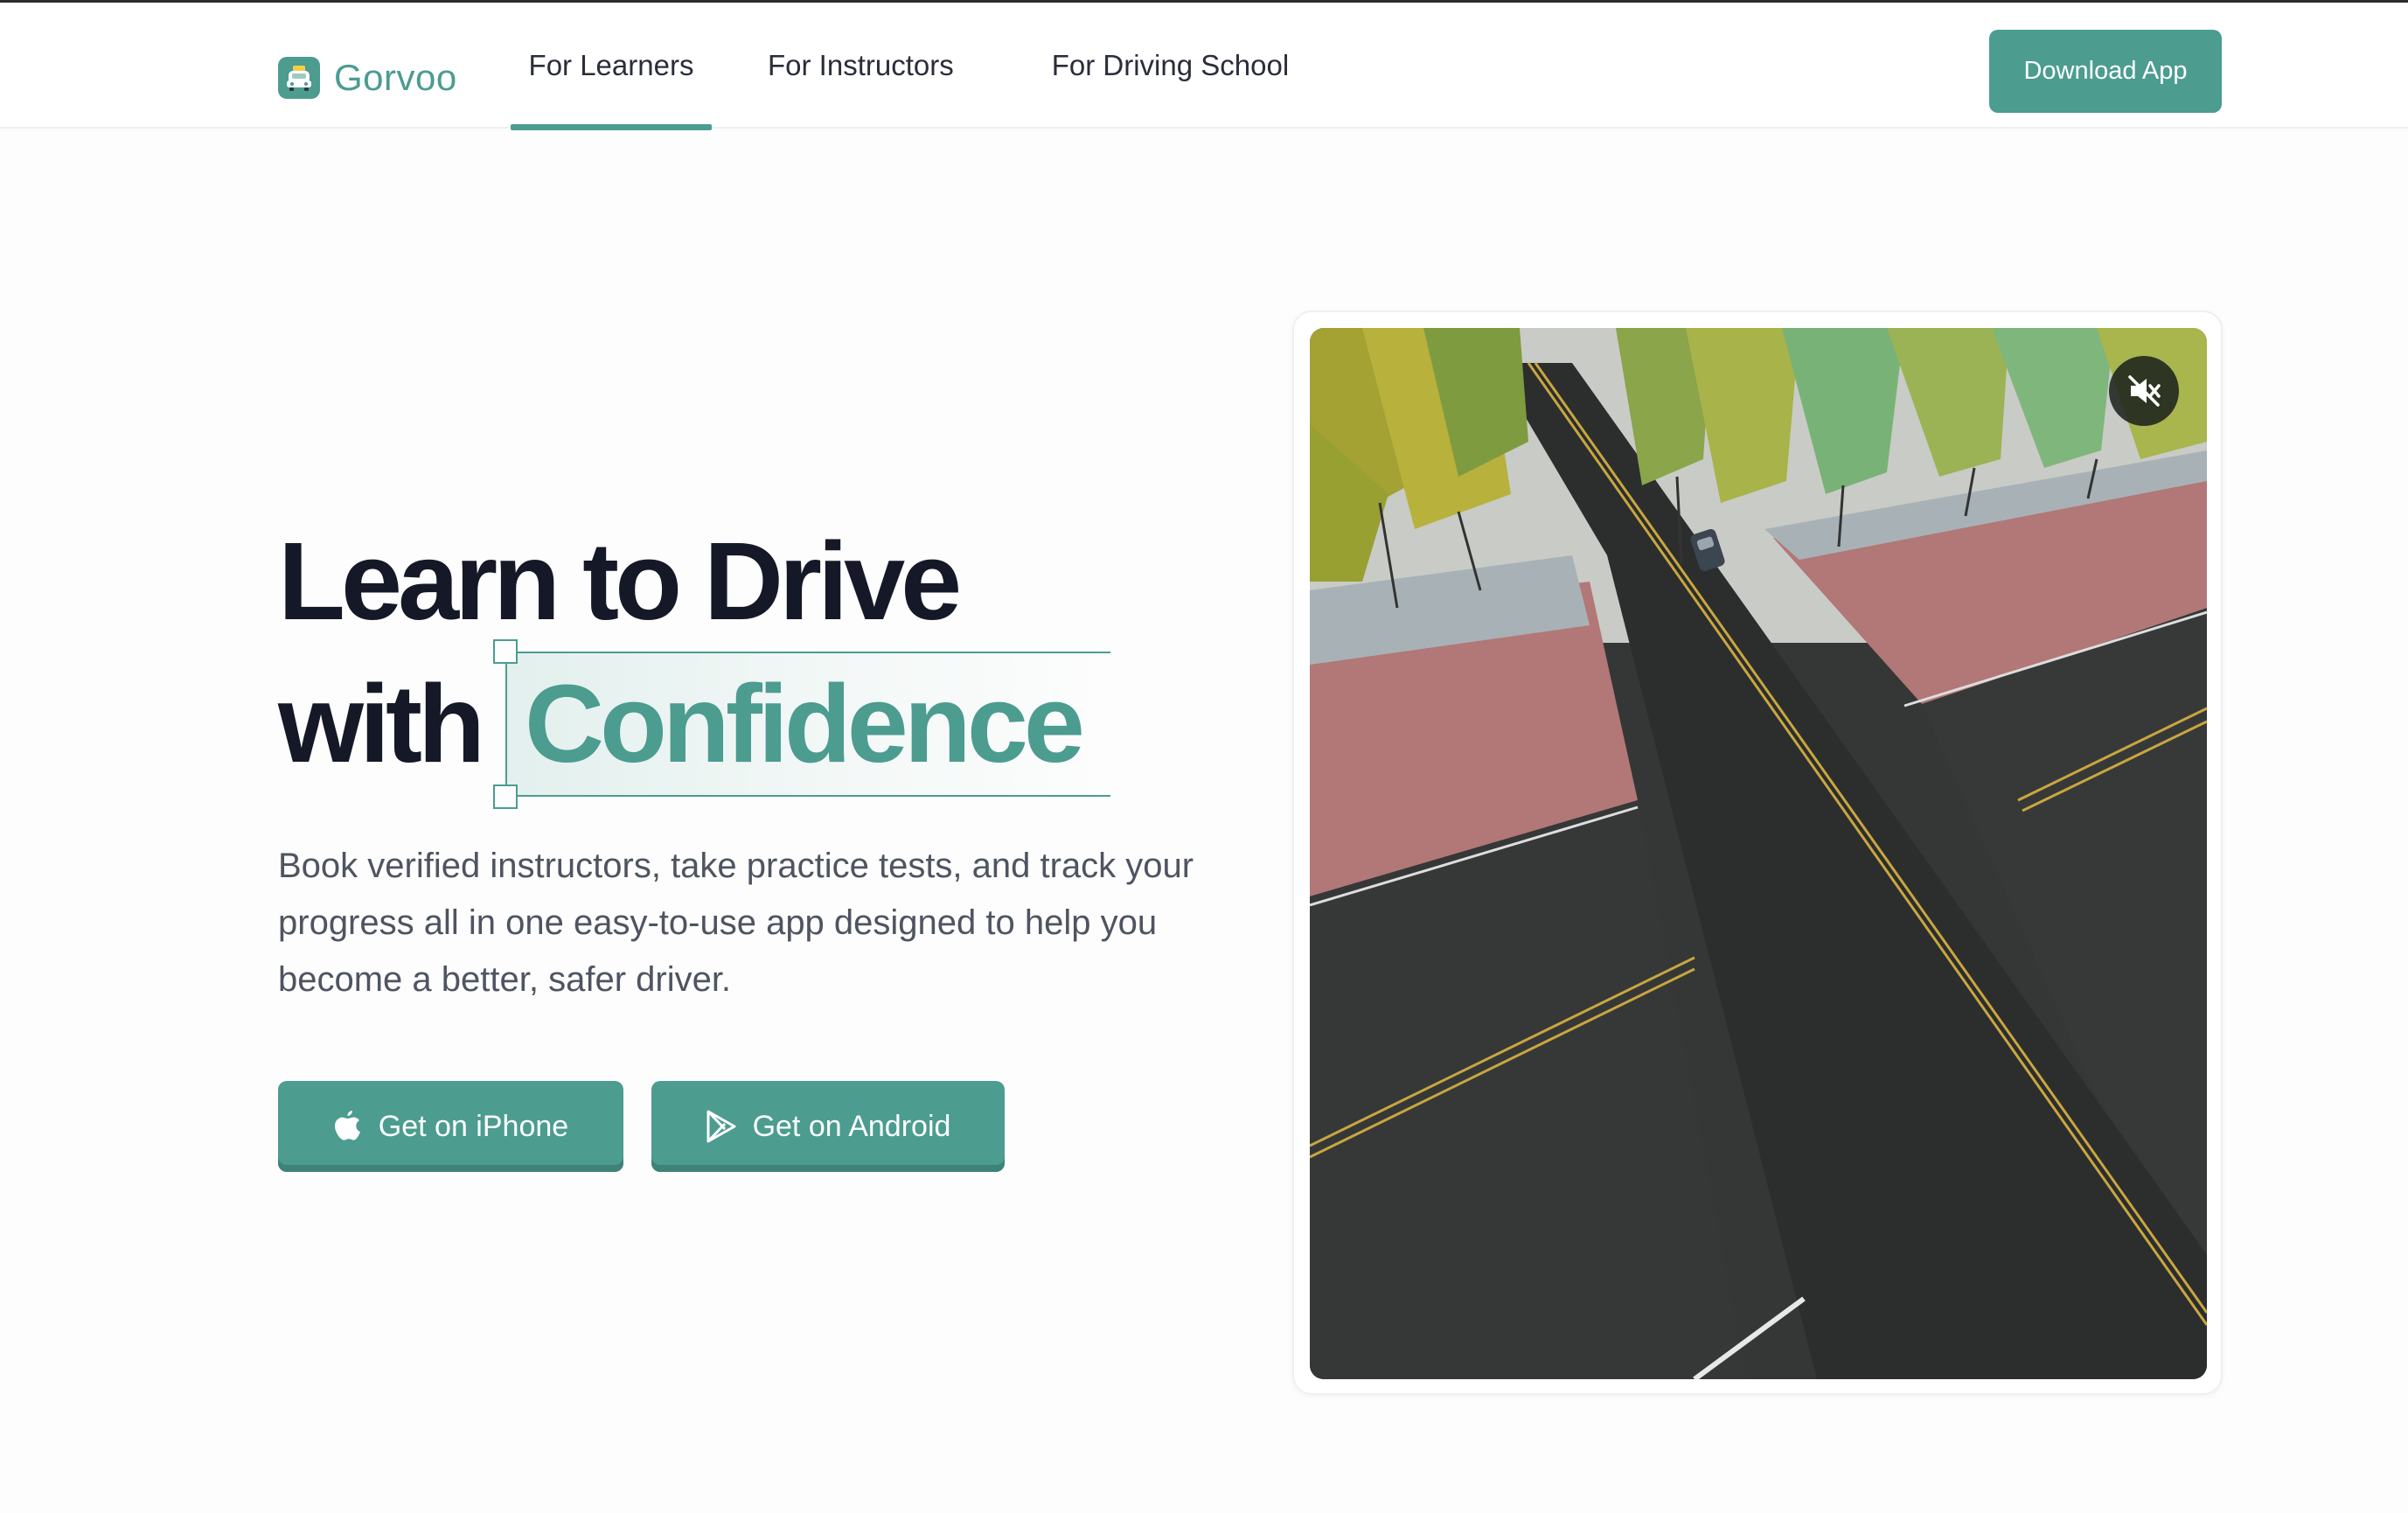  I want to click on get-on-android-button: Get on Android, so click(828, 1127).